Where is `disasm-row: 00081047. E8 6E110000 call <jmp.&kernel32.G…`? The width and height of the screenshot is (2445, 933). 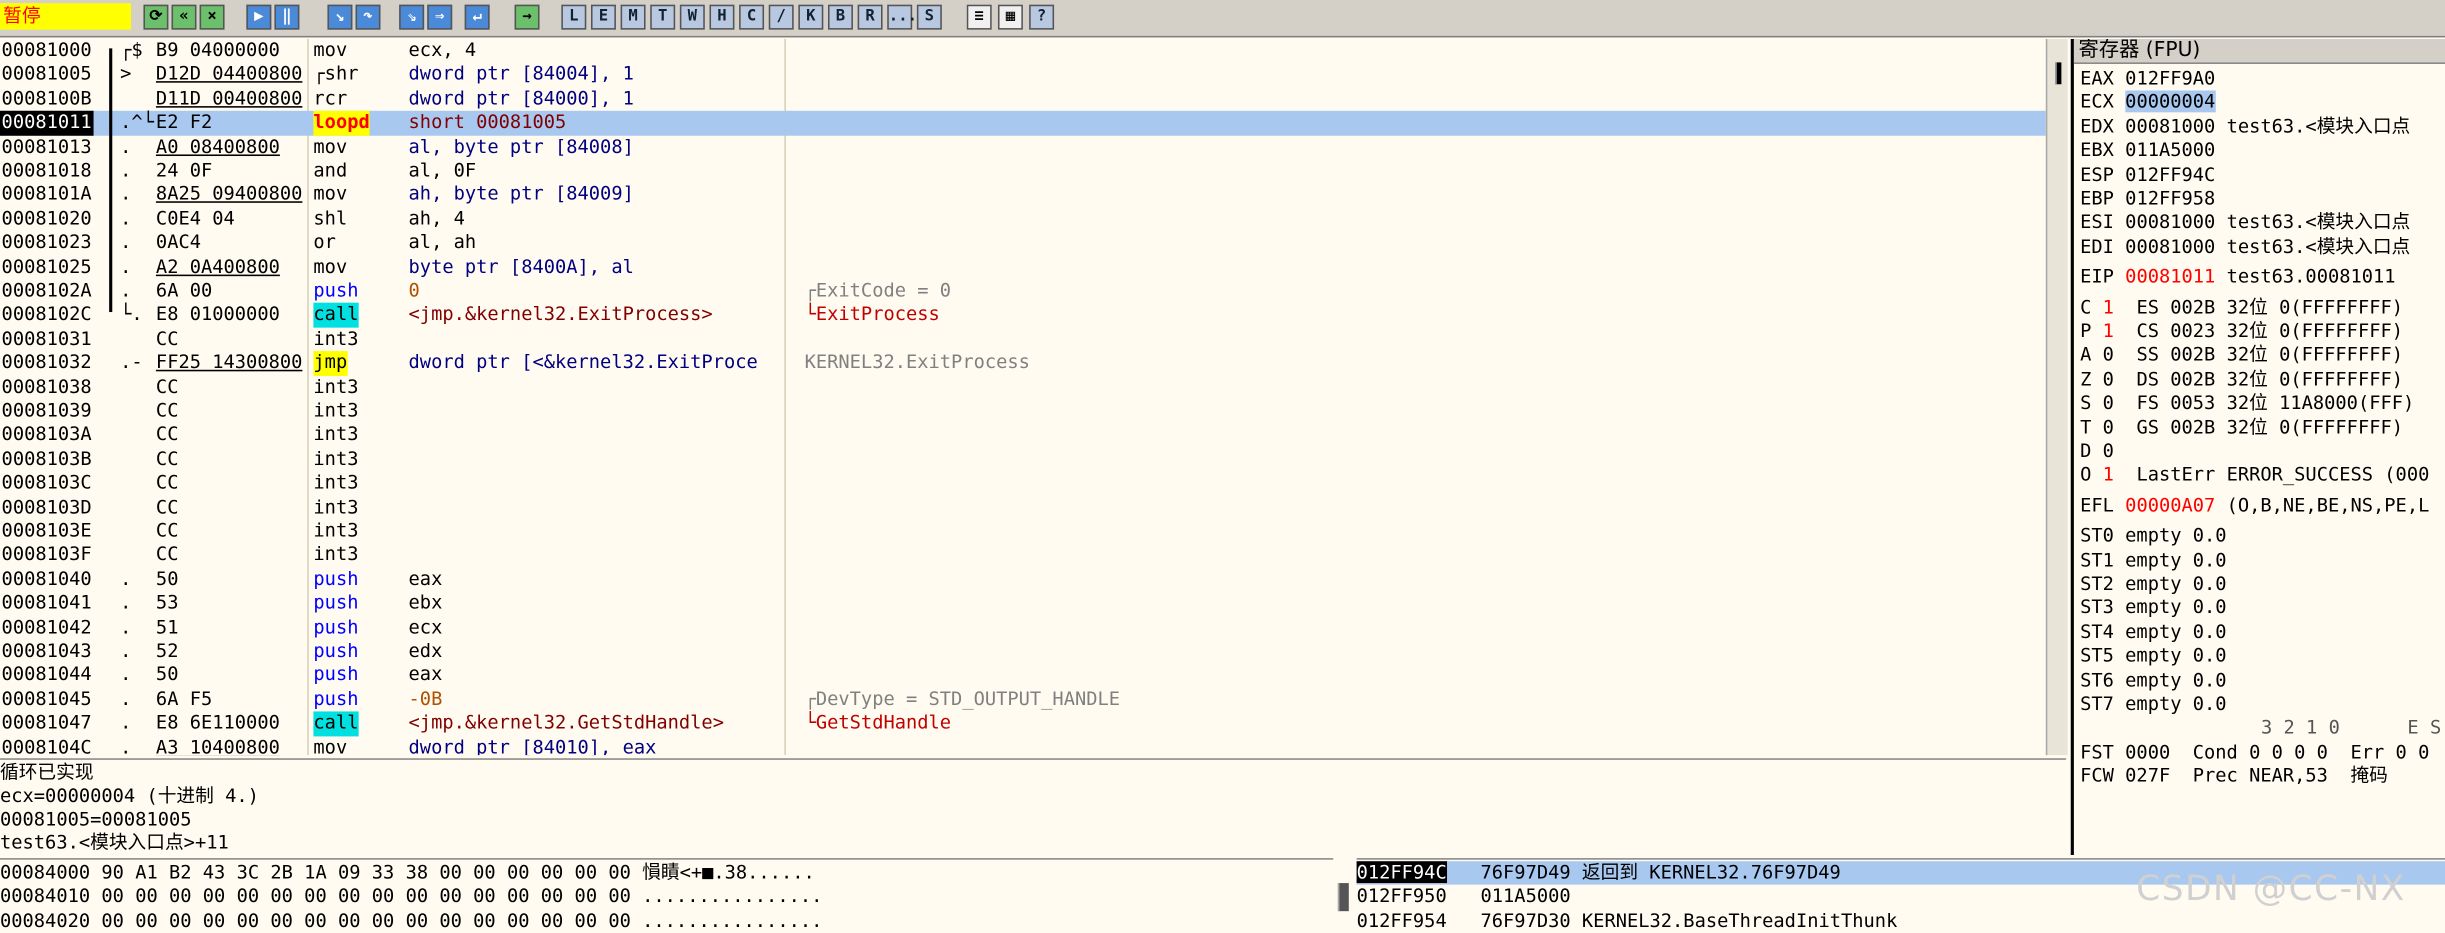
disasm-row: 00081047. E8 6E110000 call <jmp.&kernel32.G… is located at coordinates (1023, 723).